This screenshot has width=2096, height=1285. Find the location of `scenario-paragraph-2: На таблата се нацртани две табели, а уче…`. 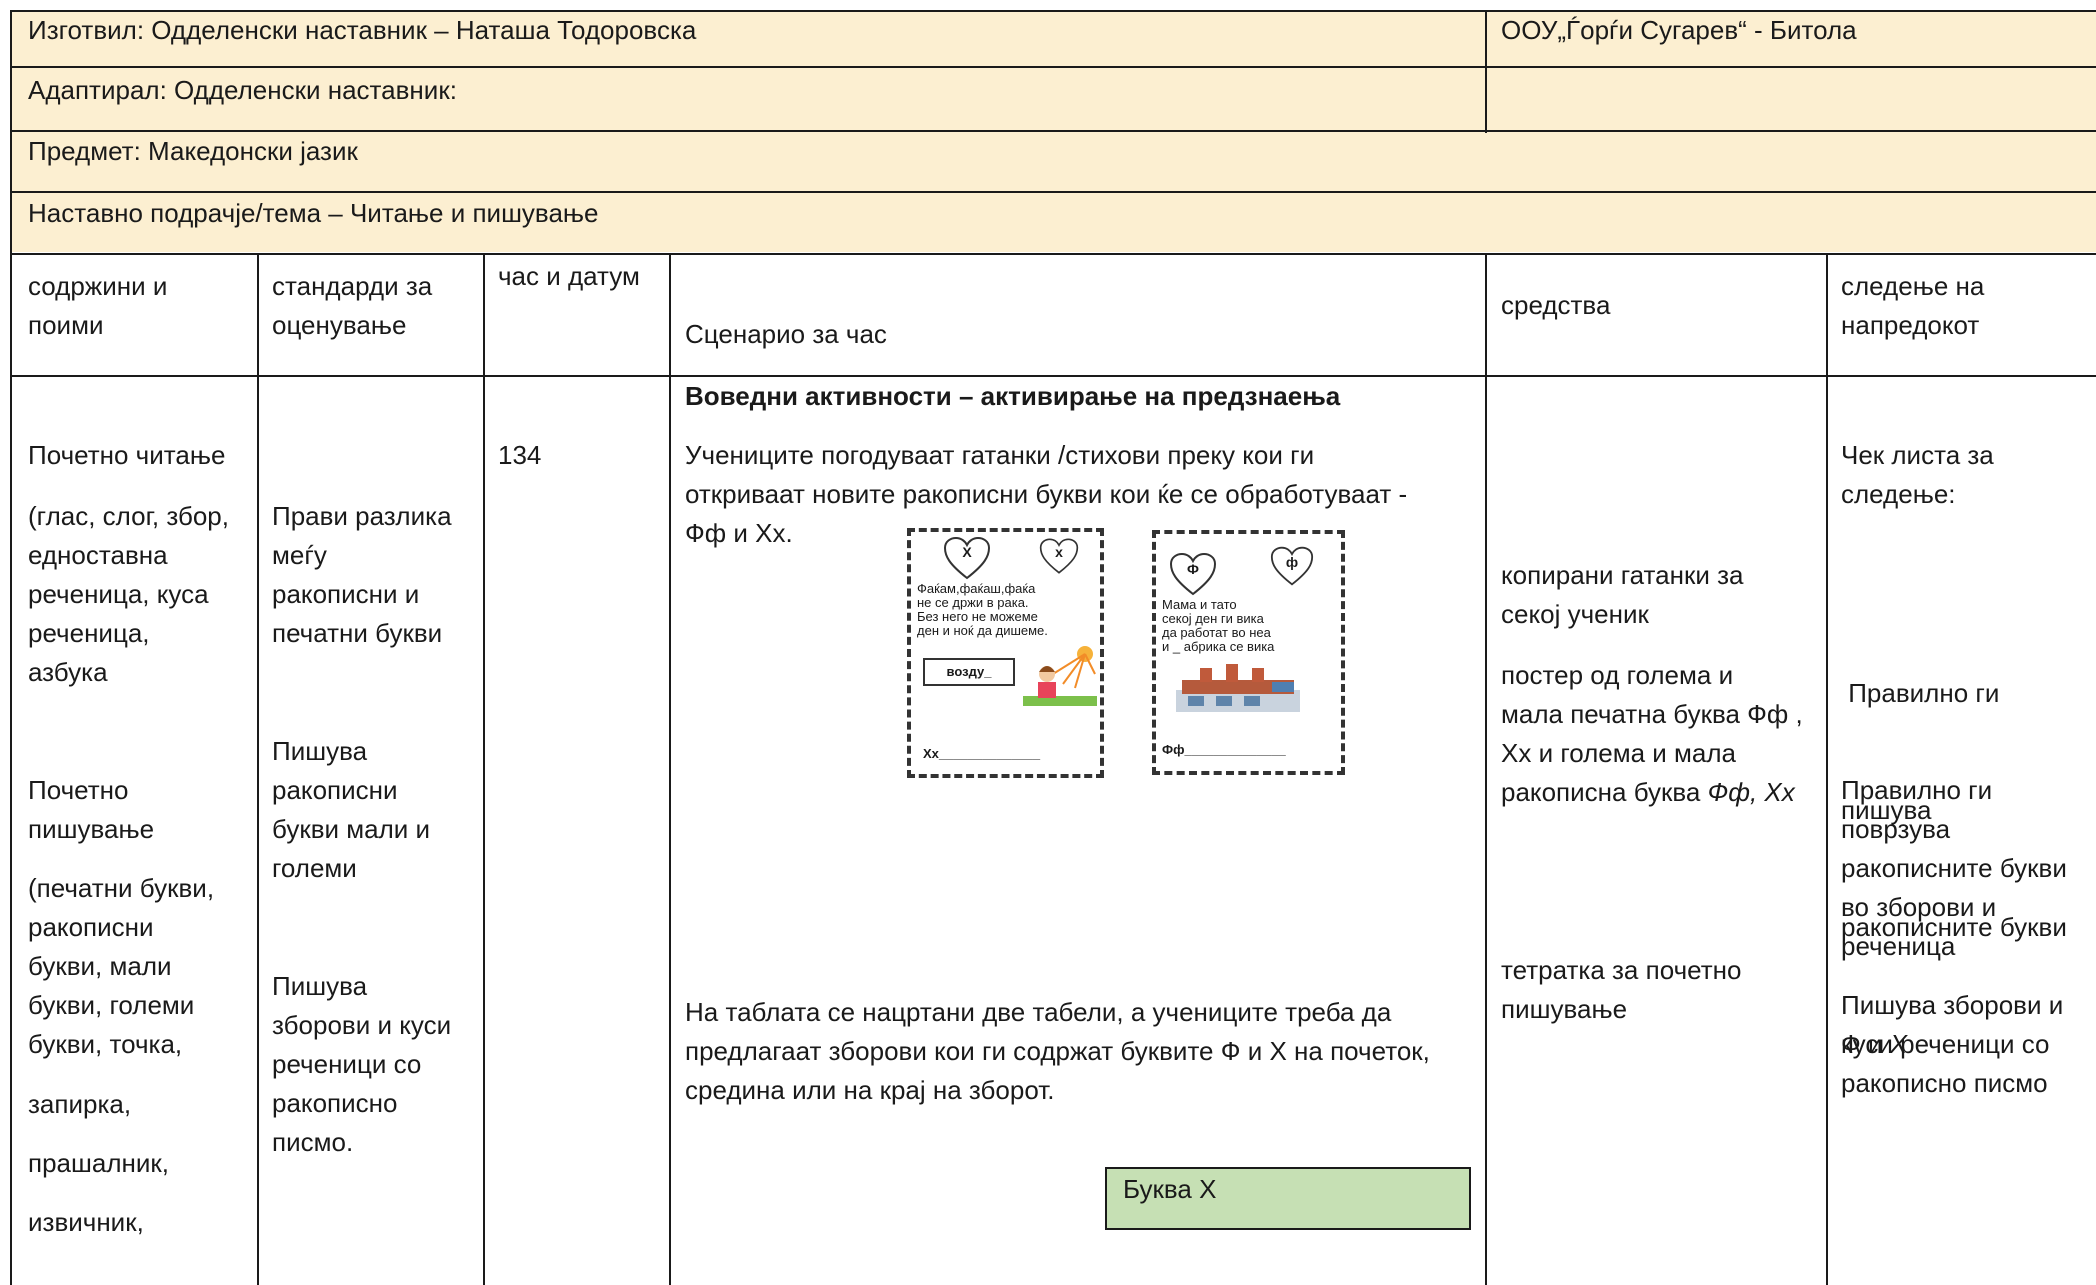

scenario-paragraph-2: На таблата се нацртани две табели, а уче… is located at coordinates (1057, 1051).